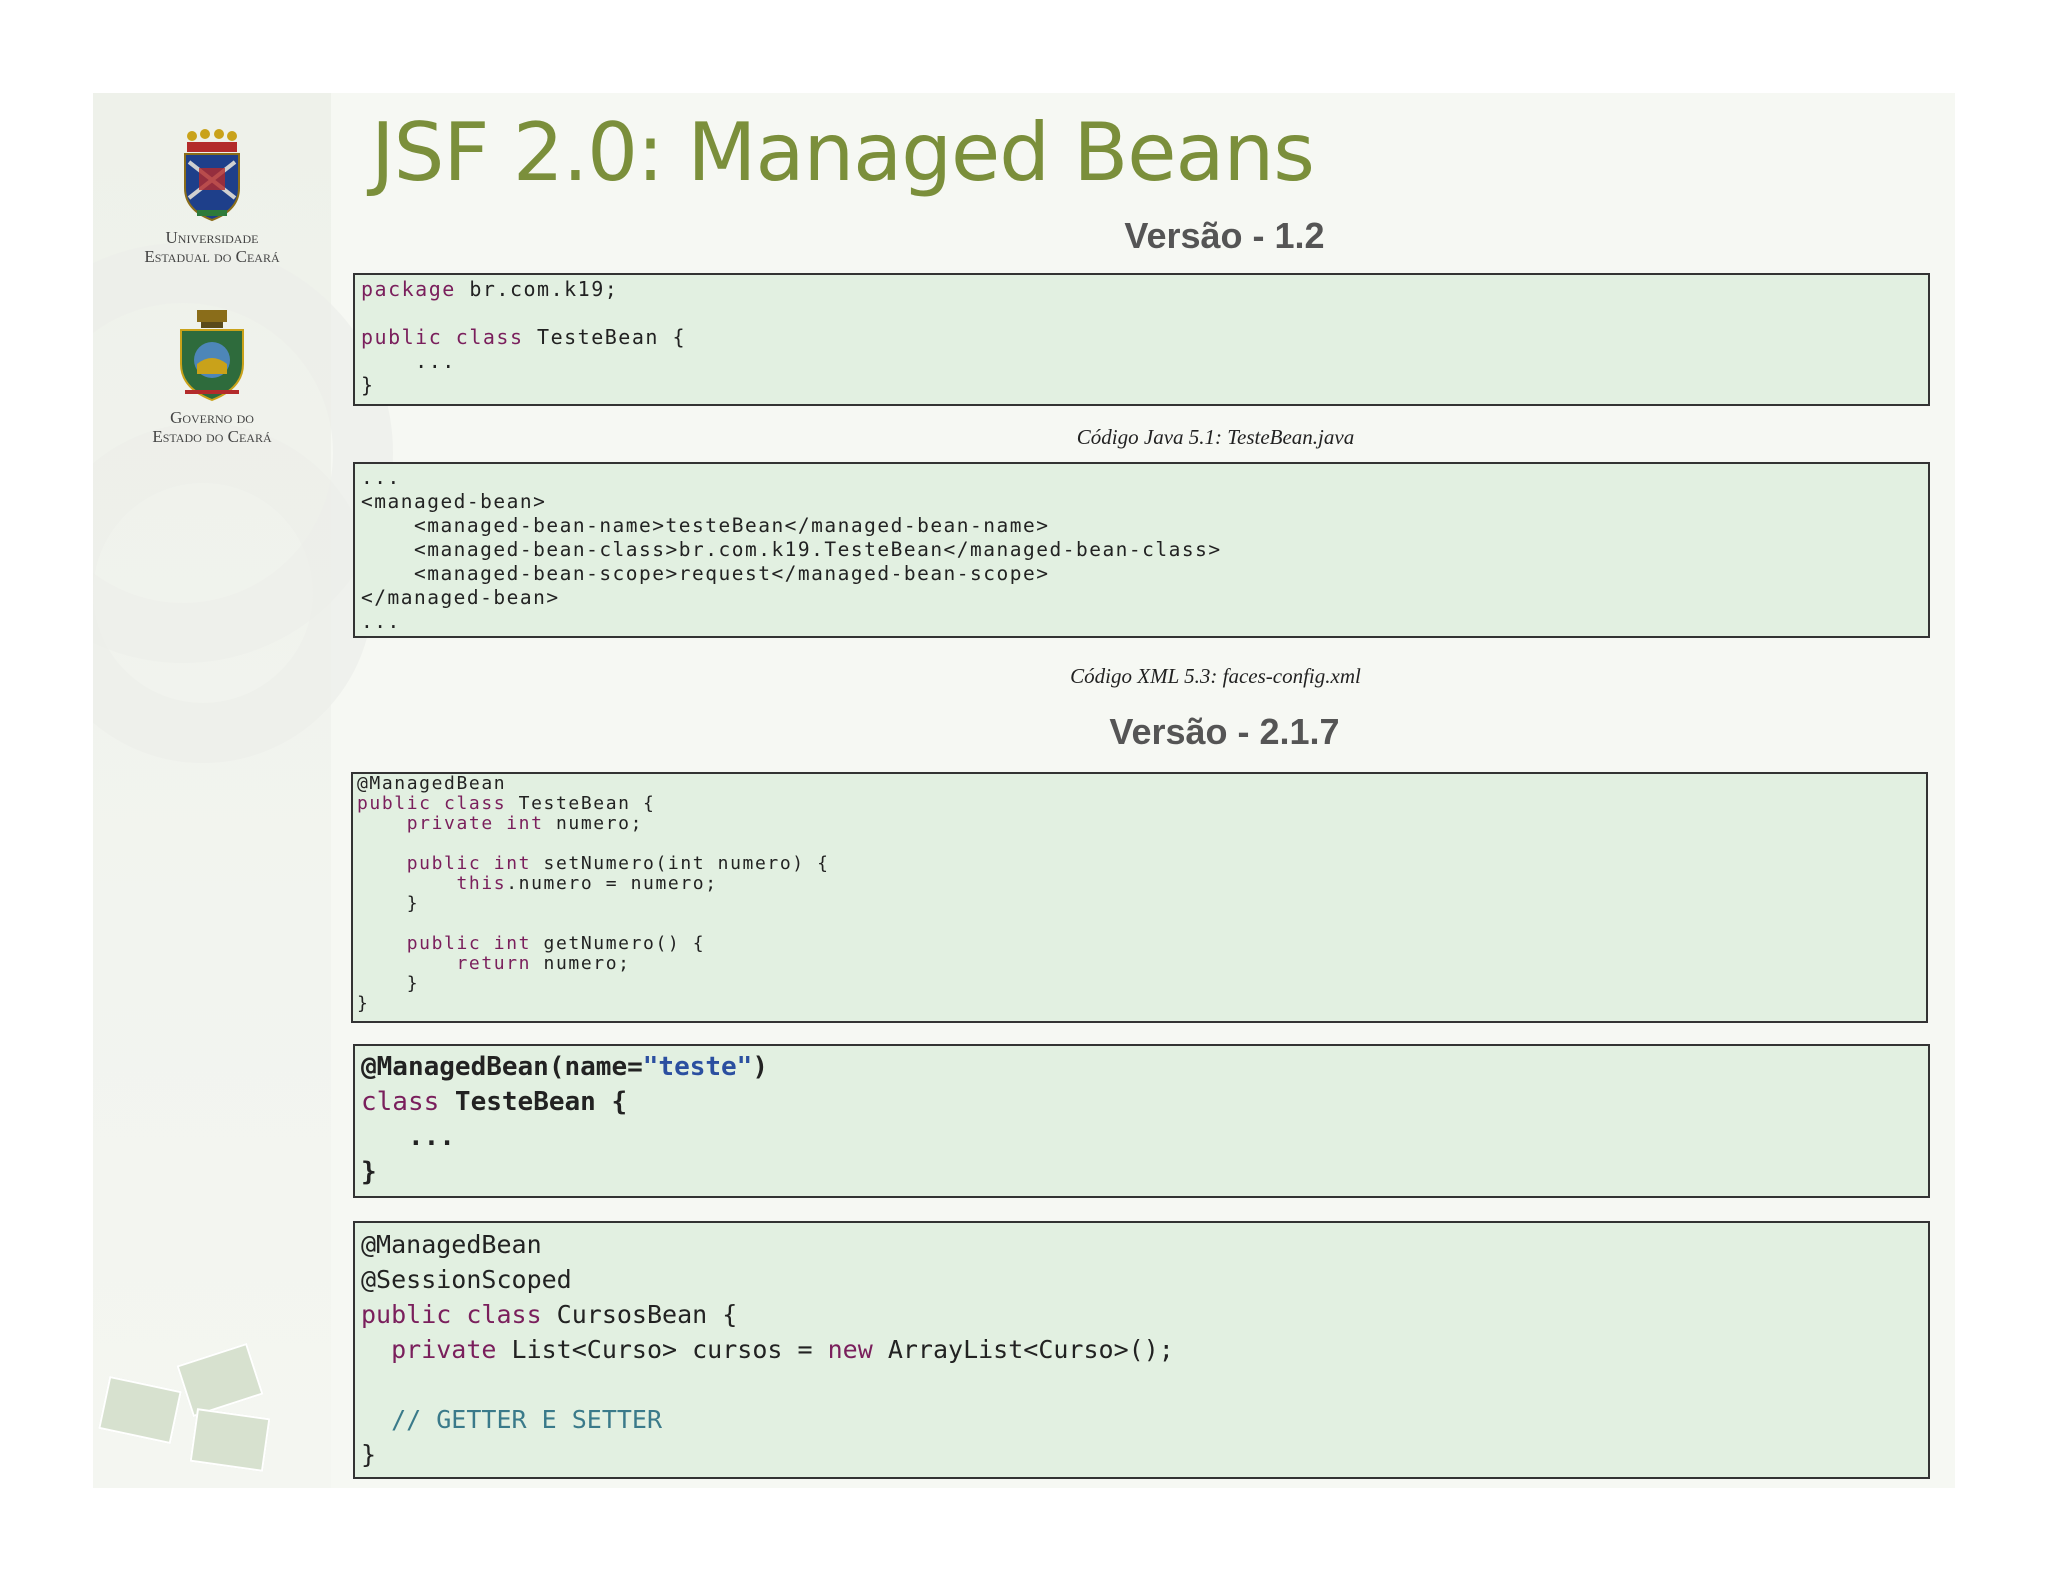 The image size is (2048, 1582). Describe the element at coordinates (760, 1067) in the screenshot. I see `code-text: )` at that location.